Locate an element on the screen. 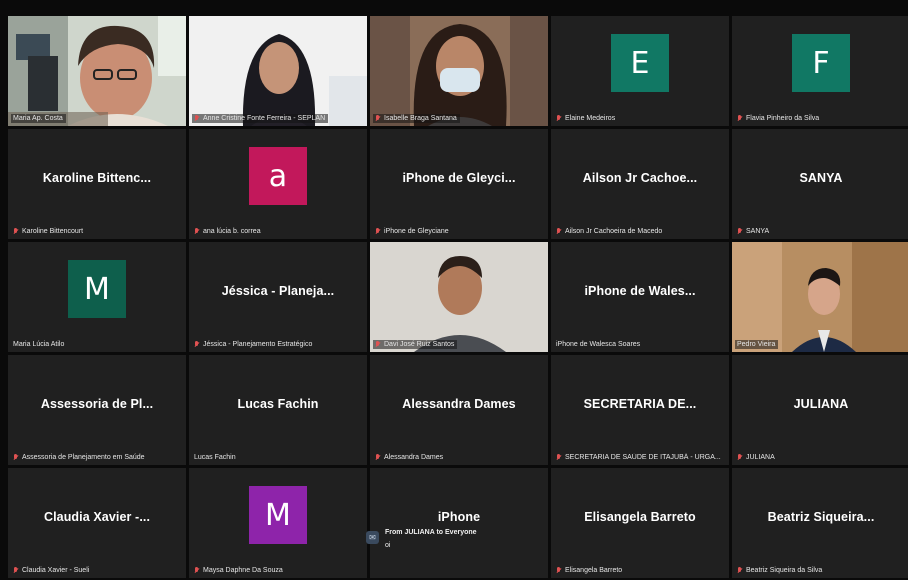 Image resolution: width=908 pixels, height=580 pixels. participant-tile: Maria Ap. Costa is located at coordinates (97, 71).